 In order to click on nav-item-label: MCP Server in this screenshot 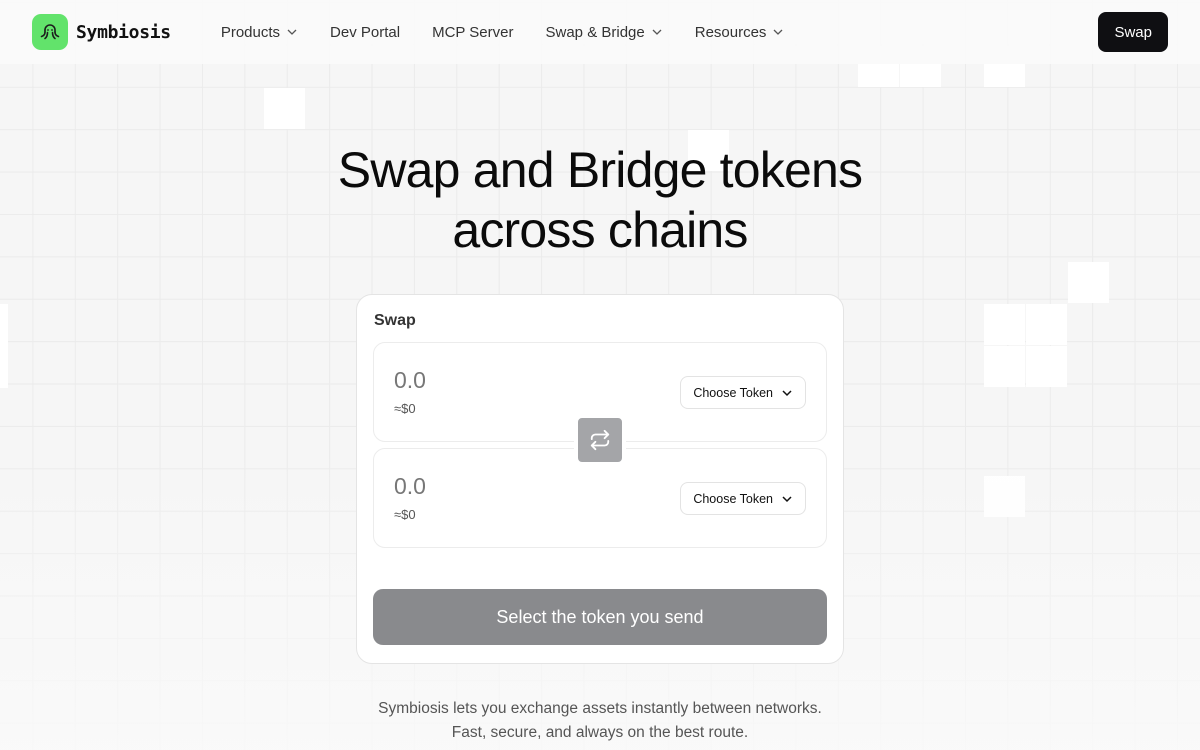, I will do `click(473, 32)`.